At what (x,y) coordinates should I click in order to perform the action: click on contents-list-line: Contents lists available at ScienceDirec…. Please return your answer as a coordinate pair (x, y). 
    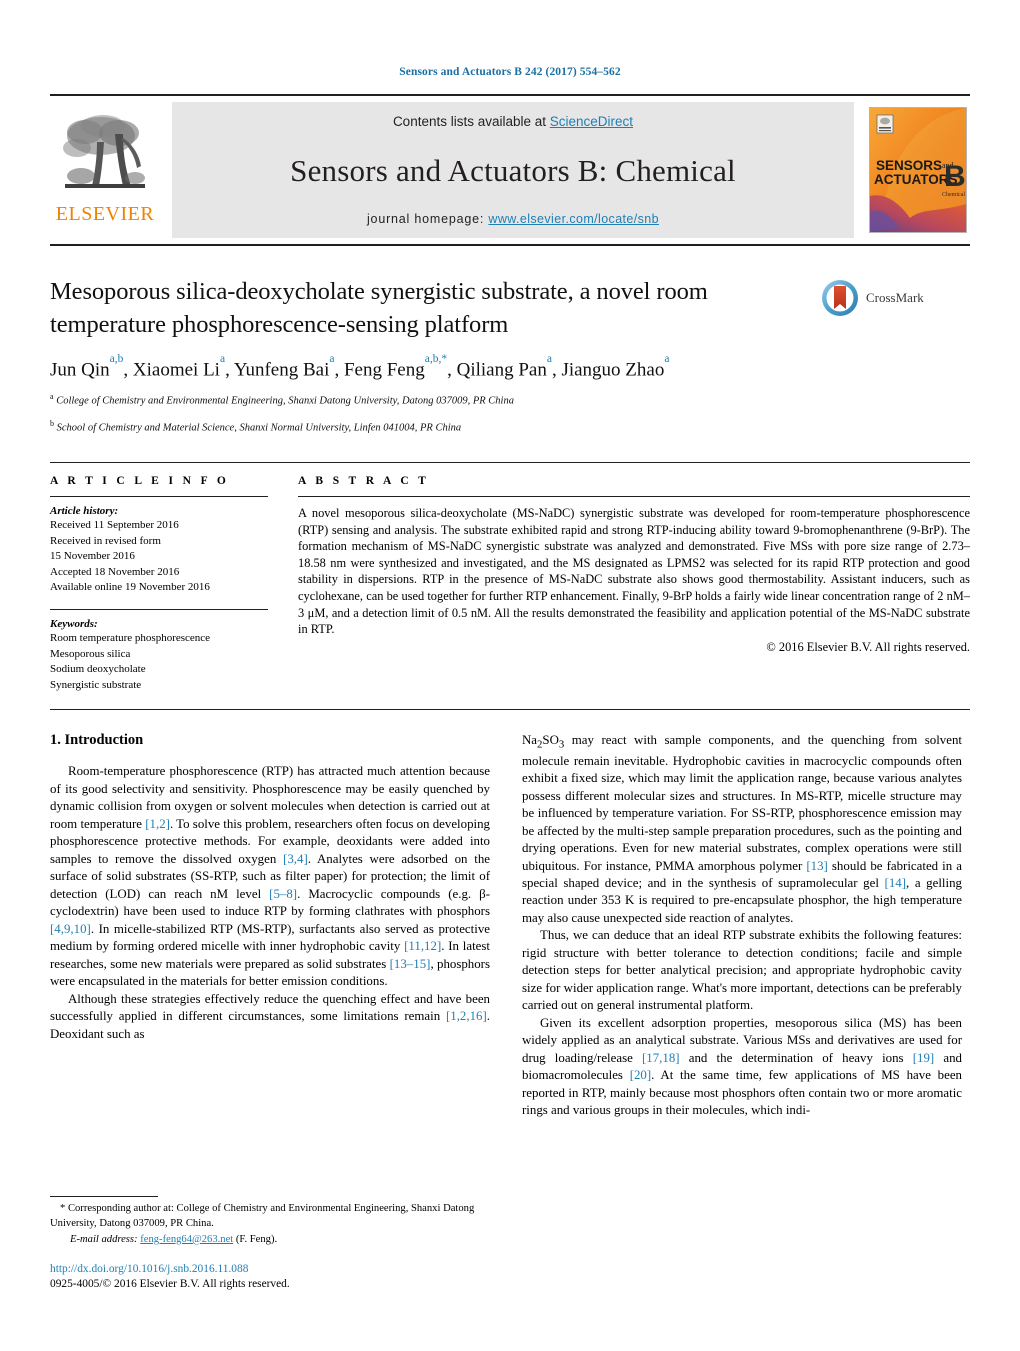
    Looking at the image, I should click on (513, 121).